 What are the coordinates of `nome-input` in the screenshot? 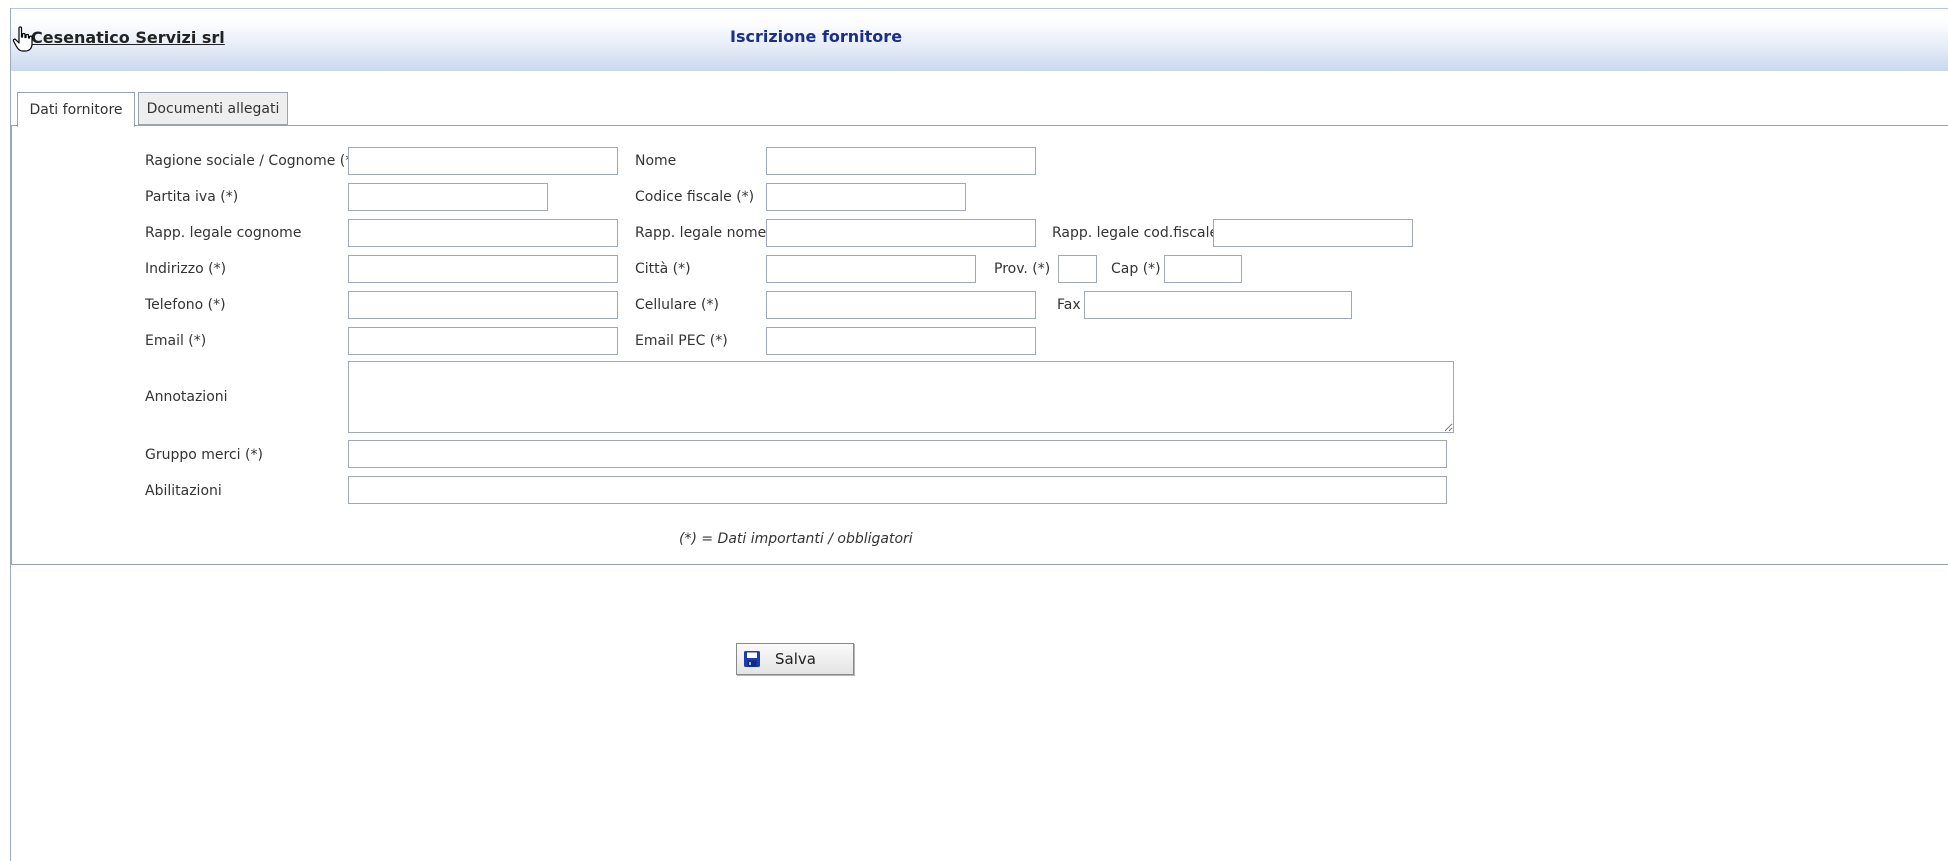 It's located at (901, 161).